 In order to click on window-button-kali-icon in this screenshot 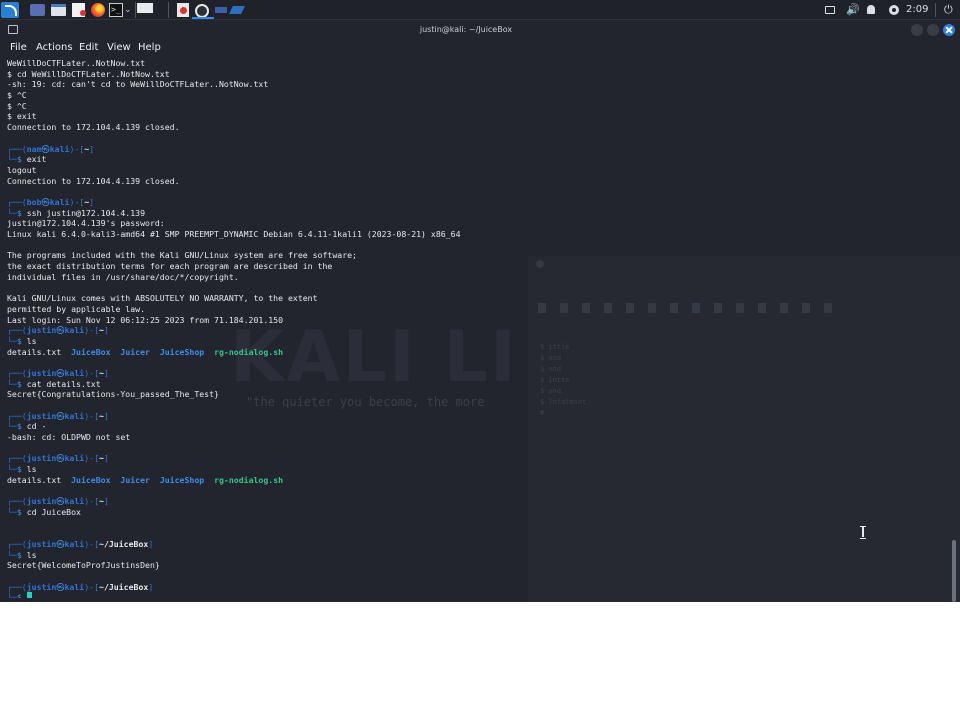, I will do `click(237, 10)`.